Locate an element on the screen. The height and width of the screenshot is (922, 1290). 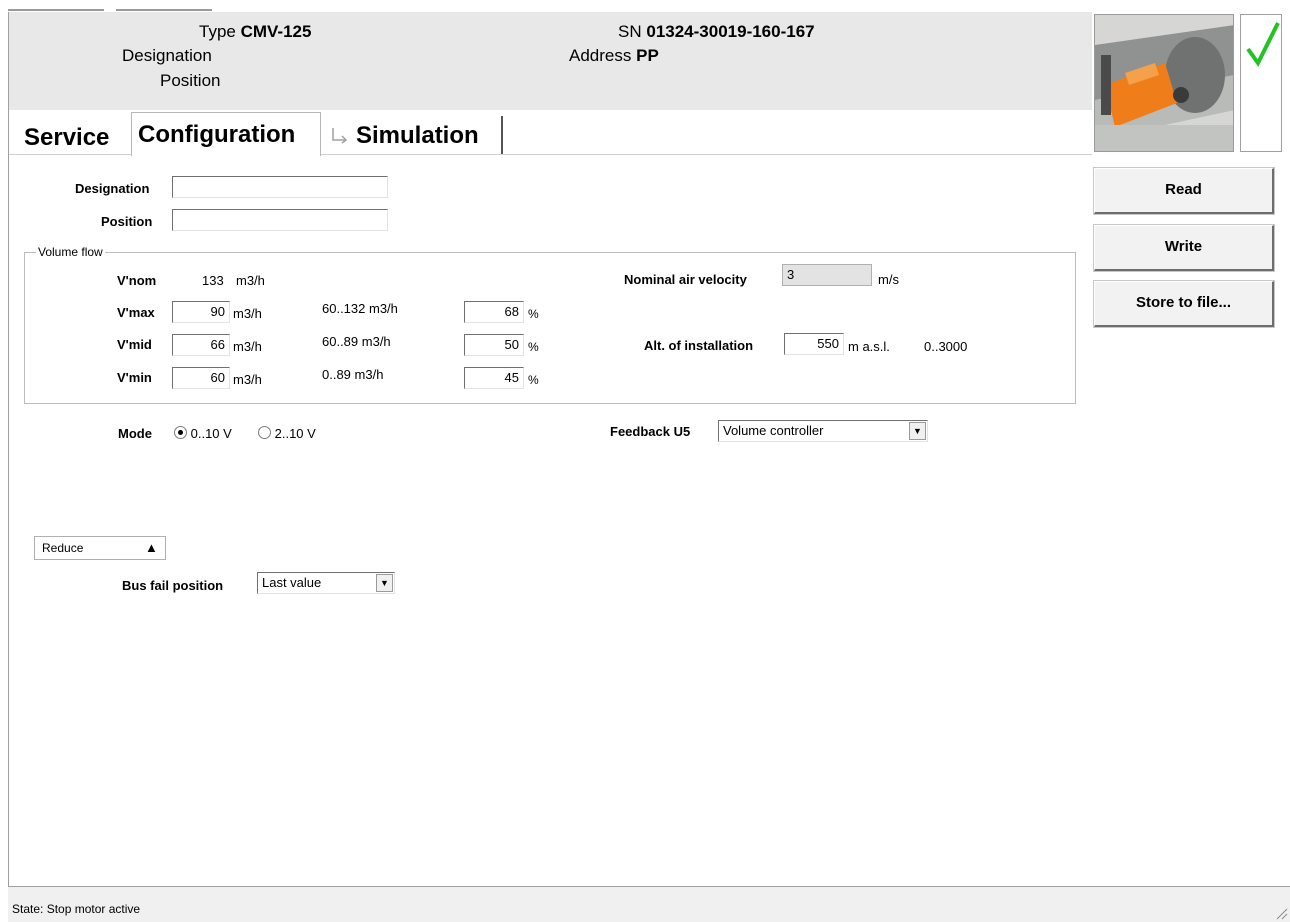
radio-selected-icon is located at coordinates (180, 432).